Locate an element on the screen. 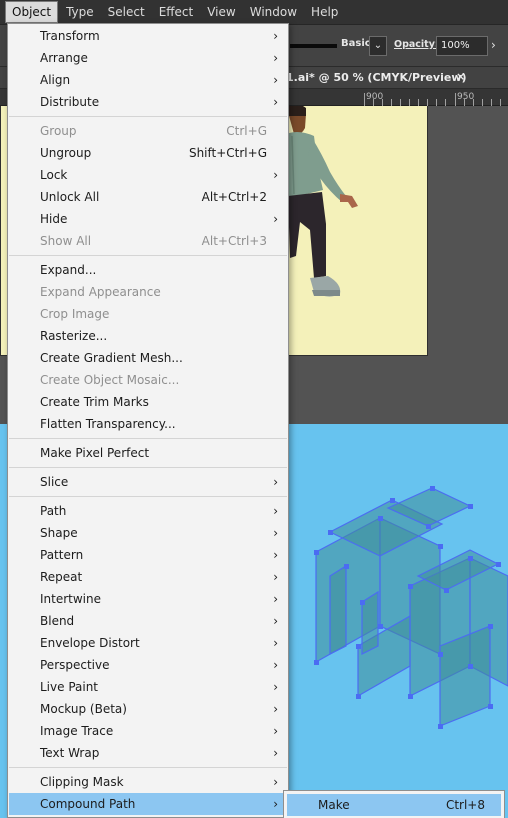 This screenshot has width=508, height=818. menu-item-envelope-distort: Envelope Distort › is located at coordinates (148, 643).